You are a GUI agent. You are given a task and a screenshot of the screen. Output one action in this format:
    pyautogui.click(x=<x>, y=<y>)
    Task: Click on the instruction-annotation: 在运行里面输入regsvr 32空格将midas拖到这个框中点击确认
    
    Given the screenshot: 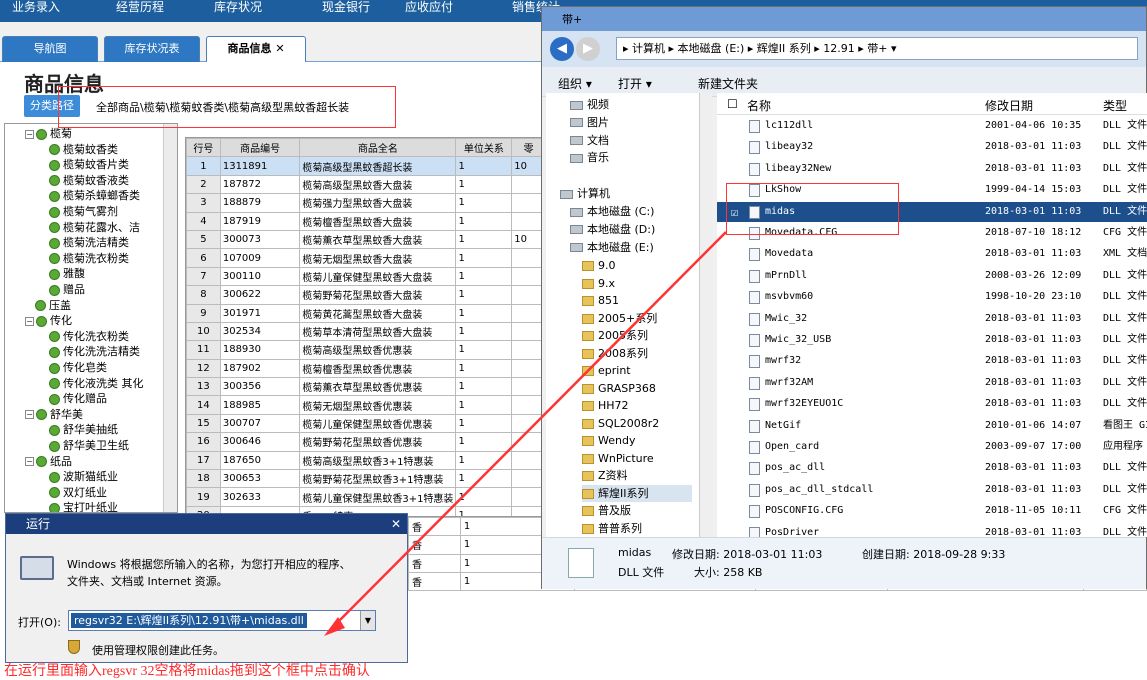 What is the action you would take?
    pyautogui.click(x=187, y=671)
    